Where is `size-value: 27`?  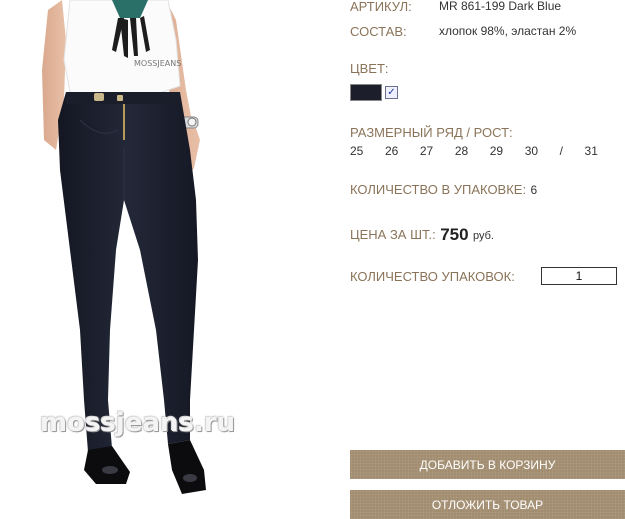
size-value: 27 is located at coordinates (426, 151).